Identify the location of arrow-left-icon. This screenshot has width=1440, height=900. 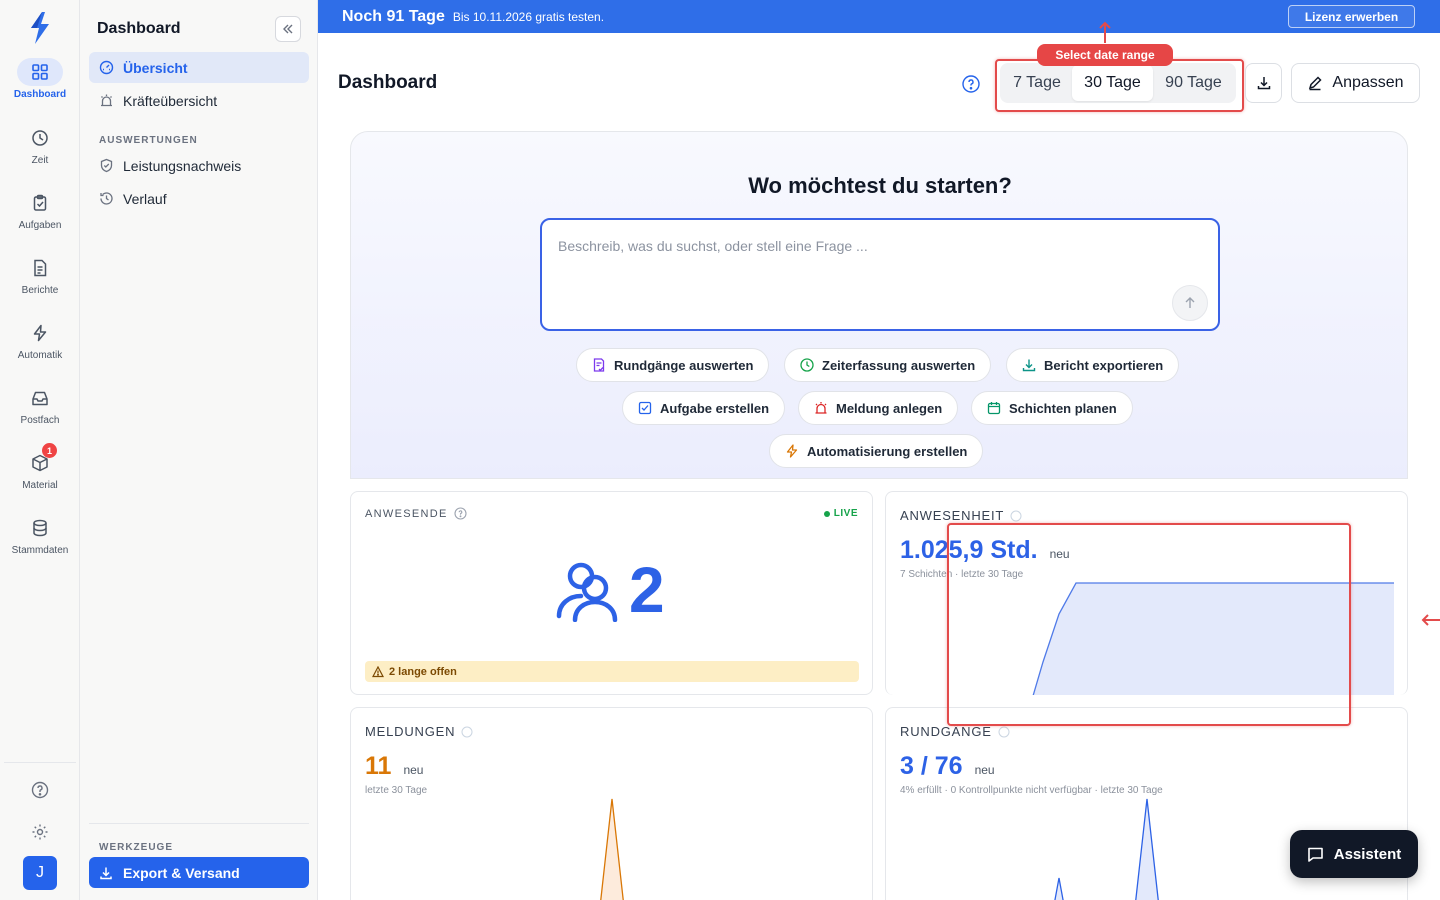
(1430, 620).